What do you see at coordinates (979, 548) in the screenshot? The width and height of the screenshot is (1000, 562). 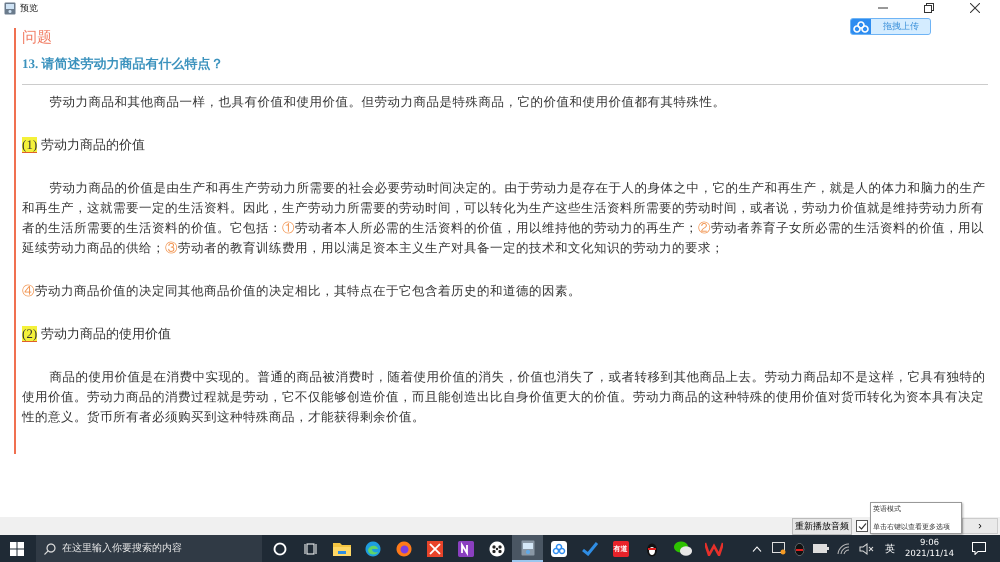 I see `notification-icon` at bounding box center [979, 548].